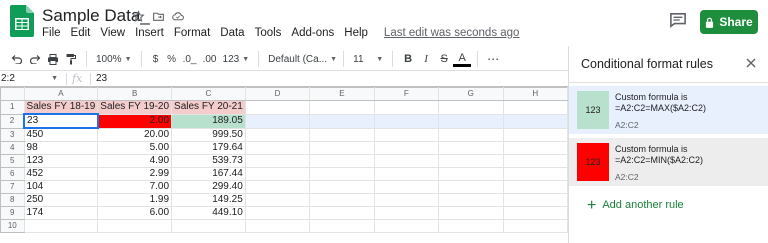 The image size is (768, 243). I want to click on cell-c6: 167.44, so click(208, 174).